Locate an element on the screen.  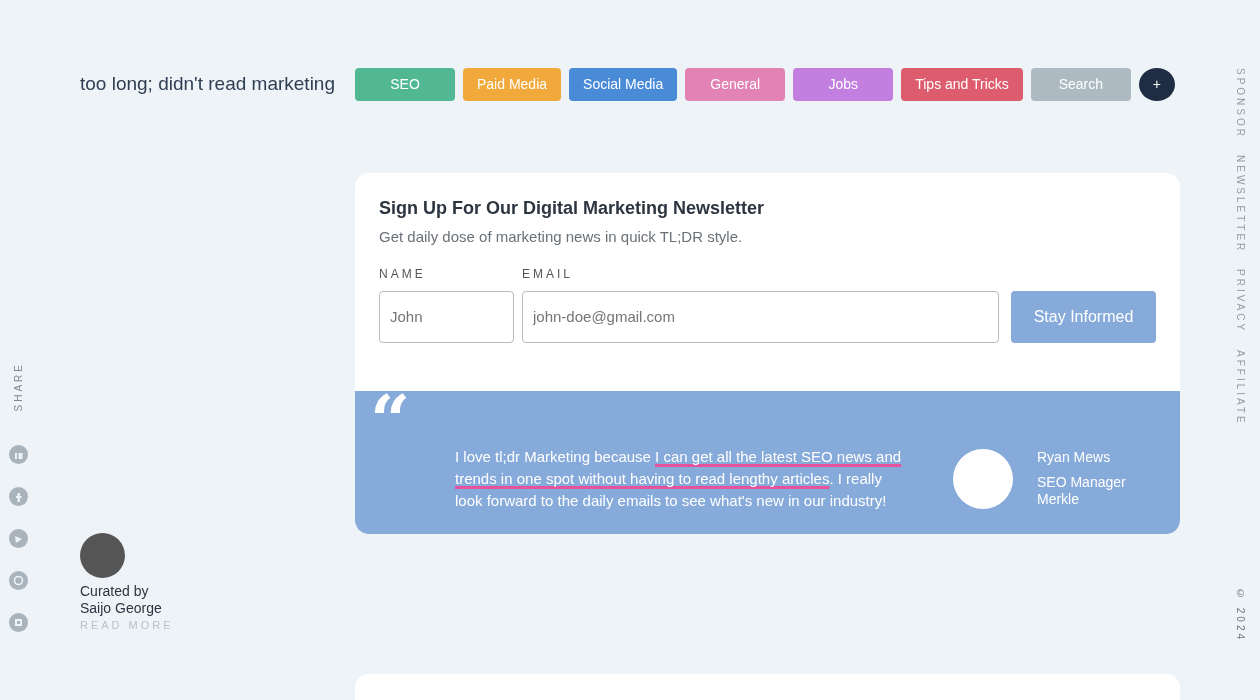
input-field: John is located at coordinates (446, 316).